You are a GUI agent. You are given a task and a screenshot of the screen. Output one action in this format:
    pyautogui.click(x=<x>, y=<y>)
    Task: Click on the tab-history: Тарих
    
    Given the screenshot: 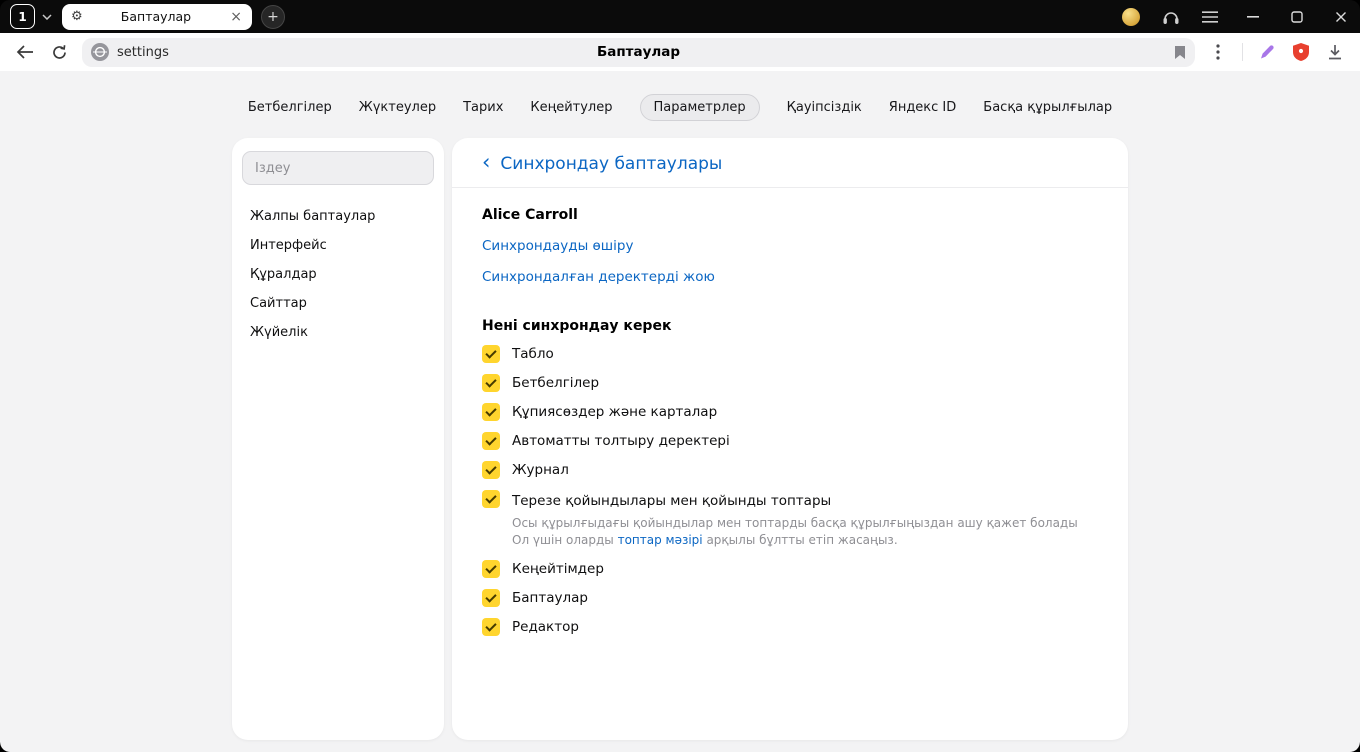 What is the action you would take?
    pyautogui.click(x=483, y=107)
    